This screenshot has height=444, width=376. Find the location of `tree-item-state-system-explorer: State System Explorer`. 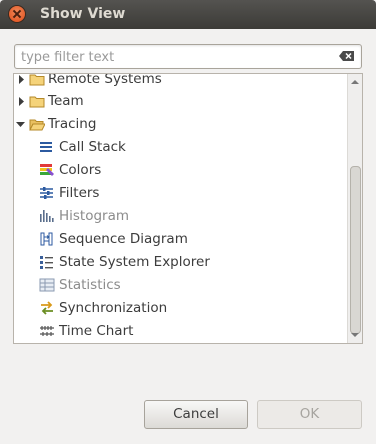

tree-item-state-system-explorer: State System Explorer is located at coordinates (181, 262).